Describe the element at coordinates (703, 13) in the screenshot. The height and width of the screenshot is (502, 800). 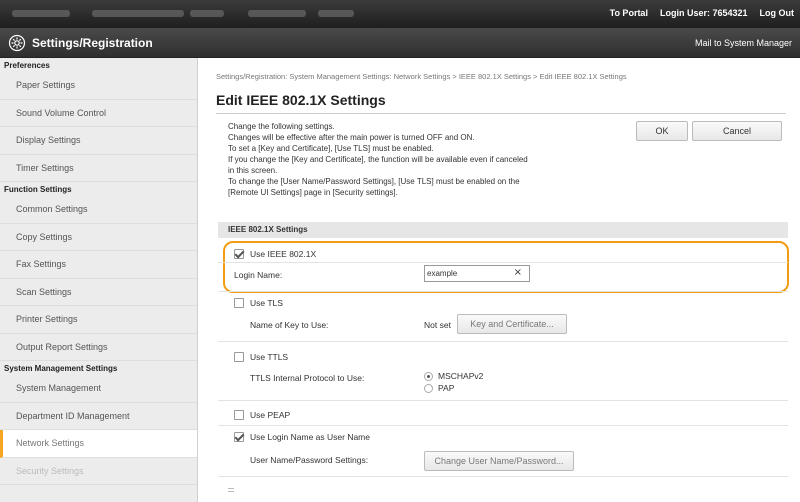
I see `login-user: Login User: 7654321` at that location.